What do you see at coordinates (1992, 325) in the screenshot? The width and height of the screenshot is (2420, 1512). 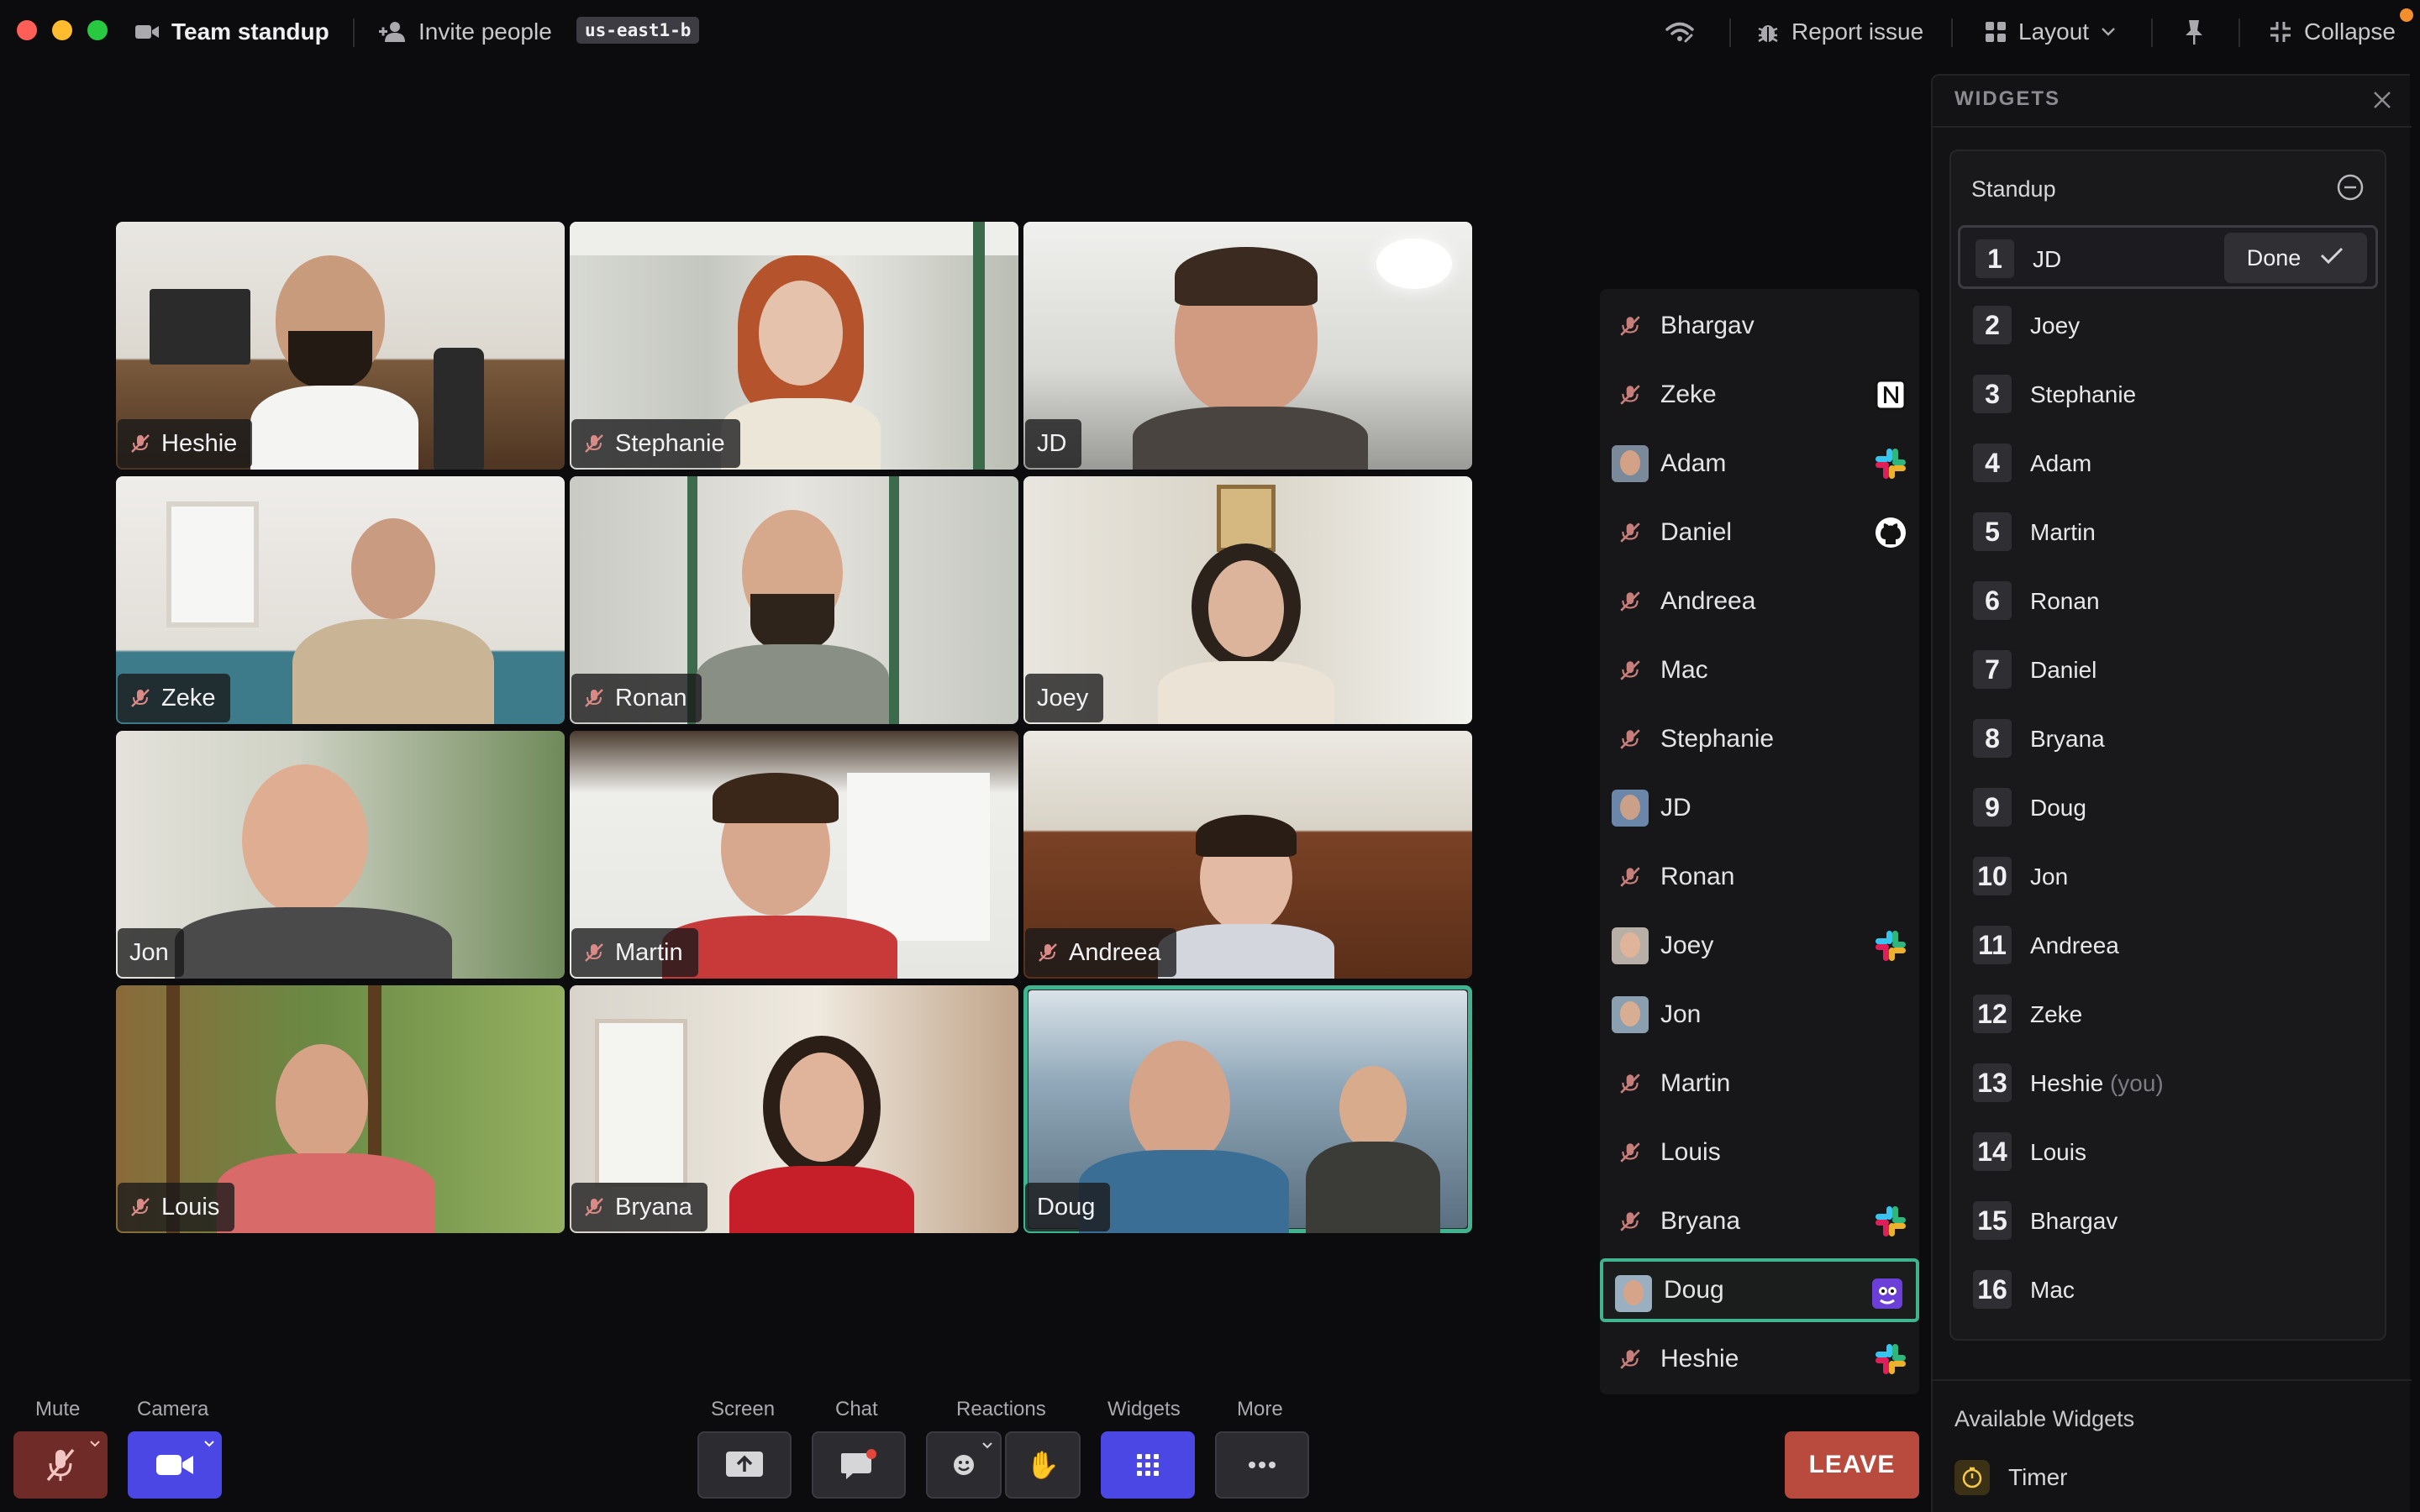 I see `standup-order-number: 2` at bounding box center [1992, 325].